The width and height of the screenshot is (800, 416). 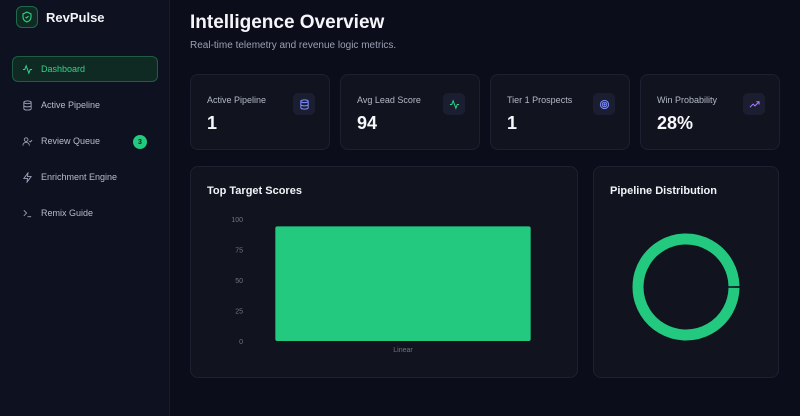 I want to click on donut-slice, so click(x=686, y=287).